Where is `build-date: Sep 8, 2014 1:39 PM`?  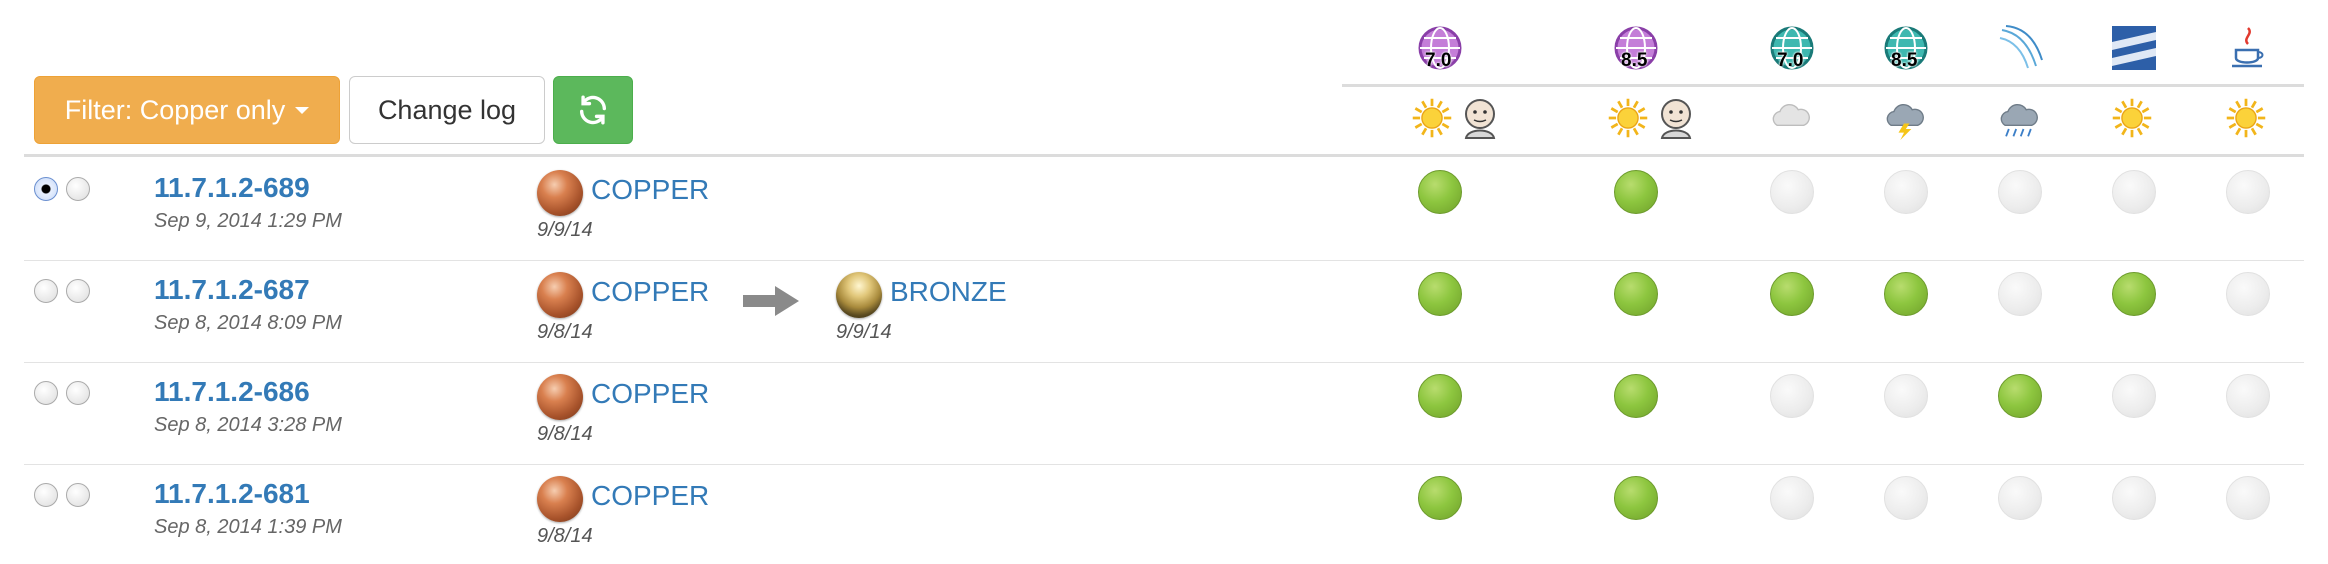
build-date: Sep 8, 2014 1:39 PM is located at coordinates (248, 527).